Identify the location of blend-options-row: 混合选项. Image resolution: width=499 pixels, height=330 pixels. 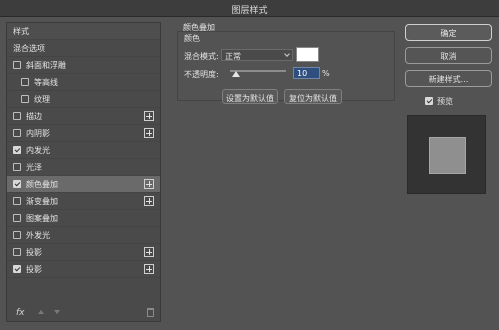
(83, 48).